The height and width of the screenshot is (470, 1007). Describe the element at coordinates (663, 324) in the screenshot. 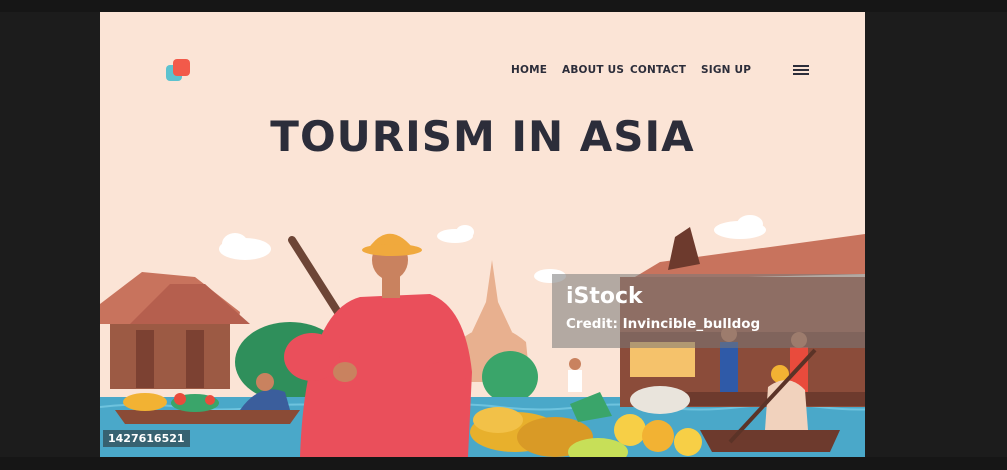

I see `watermark-credit: Credit: Invincible_bulldog` at that location.